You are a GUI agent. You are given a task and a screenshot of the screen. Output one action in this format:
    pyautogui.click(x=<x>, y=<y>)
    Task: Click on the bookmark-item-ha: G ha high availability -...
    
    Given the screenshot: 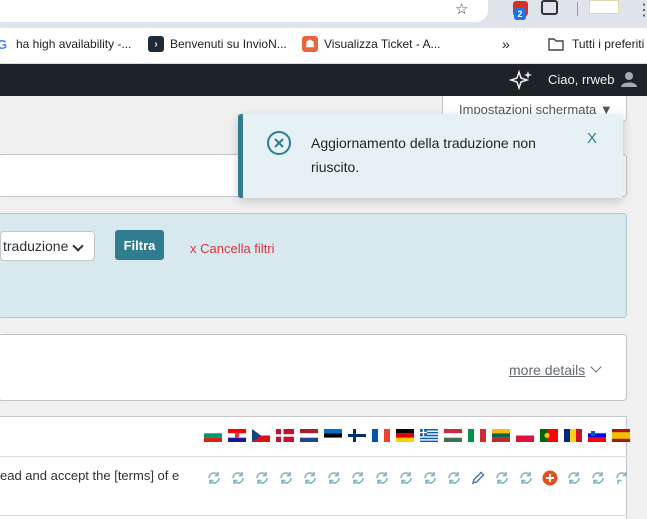 What is the action you would take?
    pyautogui.click(x=65, y=44)
    